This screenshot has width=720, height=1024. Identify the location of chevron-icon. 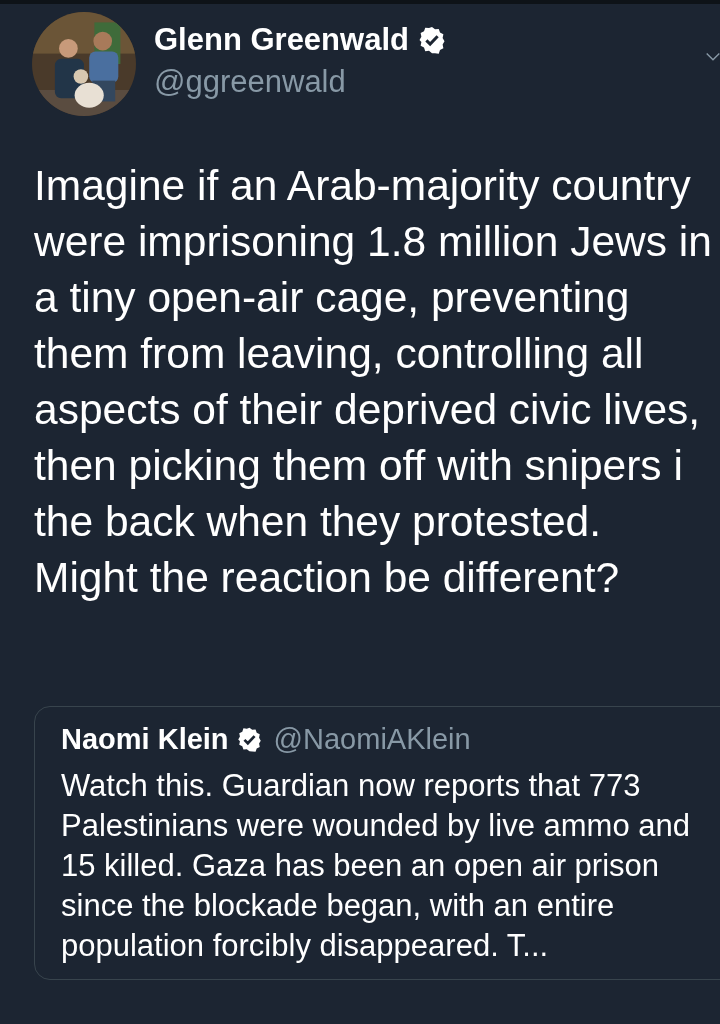
(713, 57).